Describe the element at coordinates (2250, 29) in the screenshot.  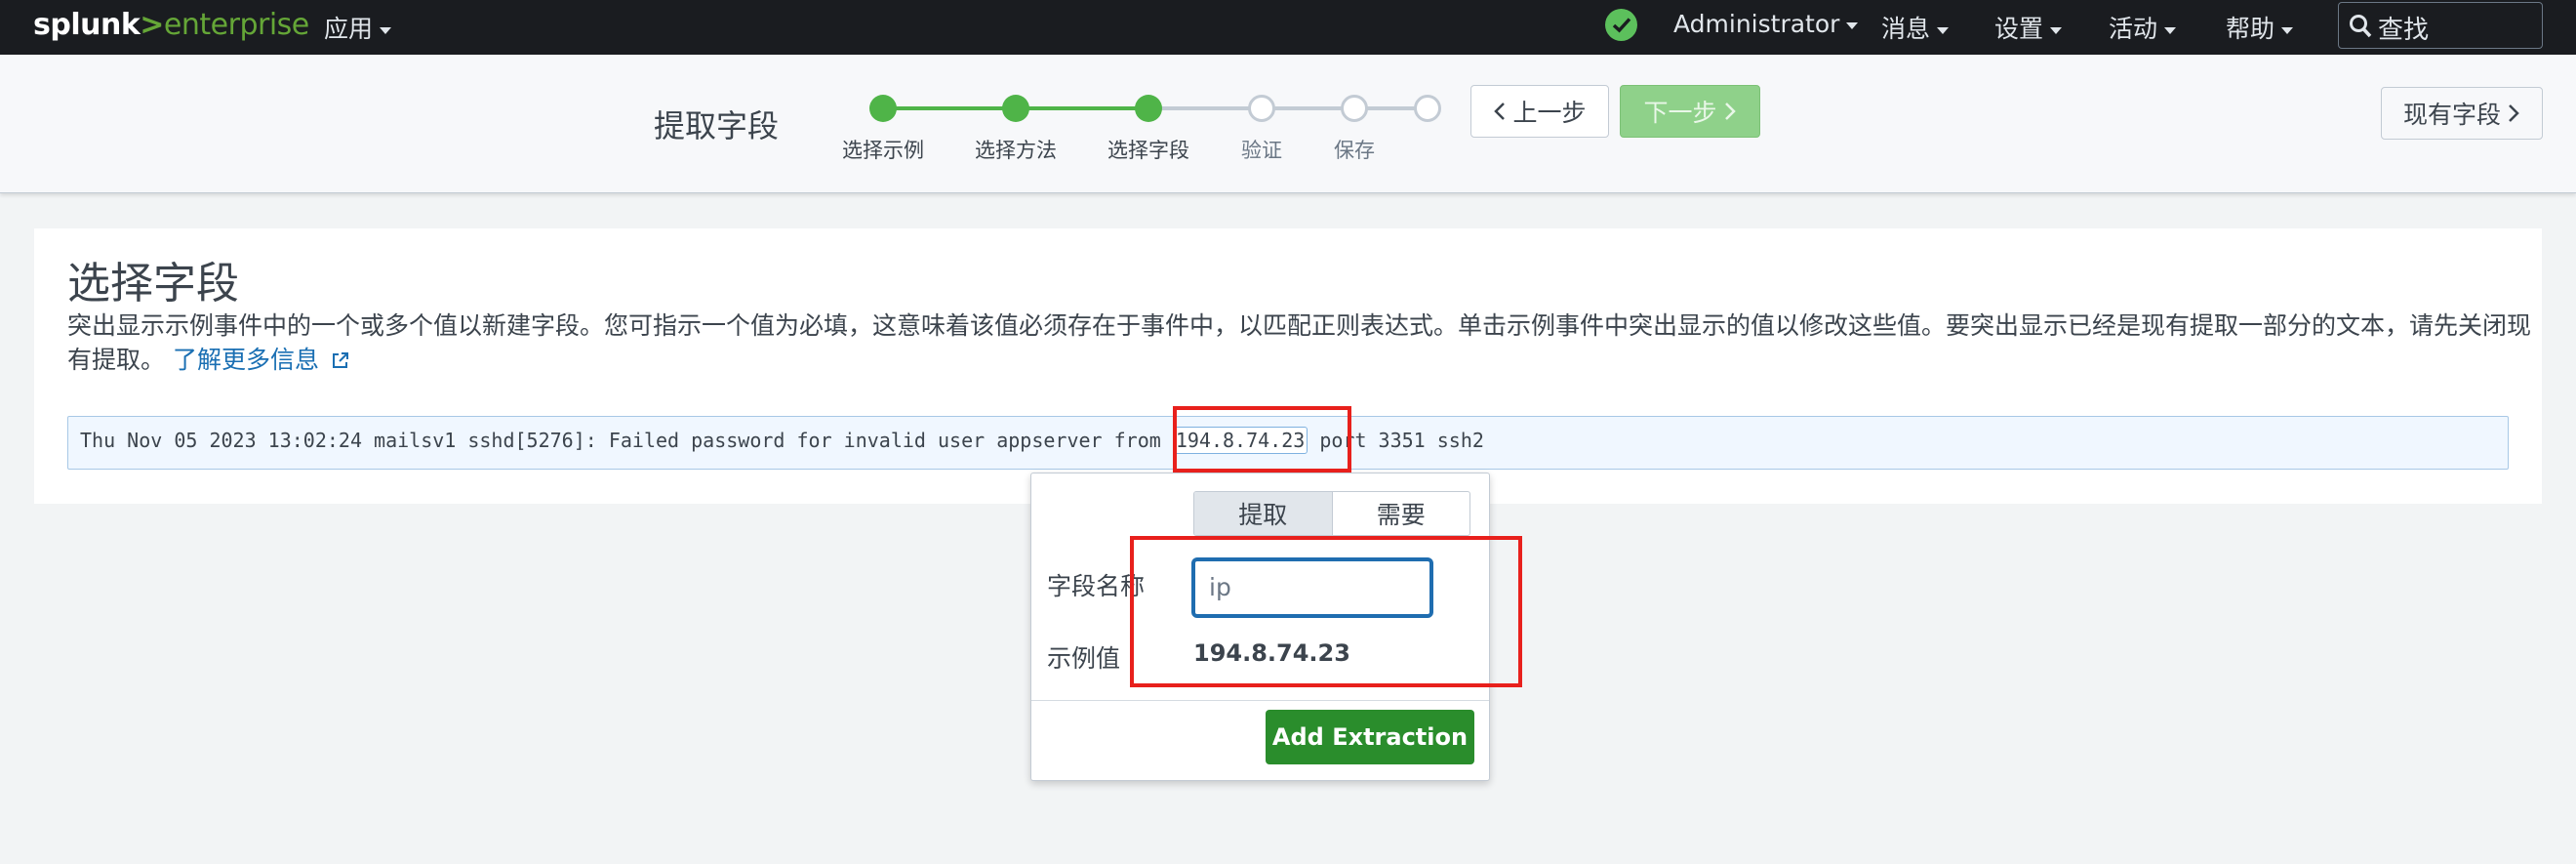
I see `help-menu-label: 帮助` at that location.